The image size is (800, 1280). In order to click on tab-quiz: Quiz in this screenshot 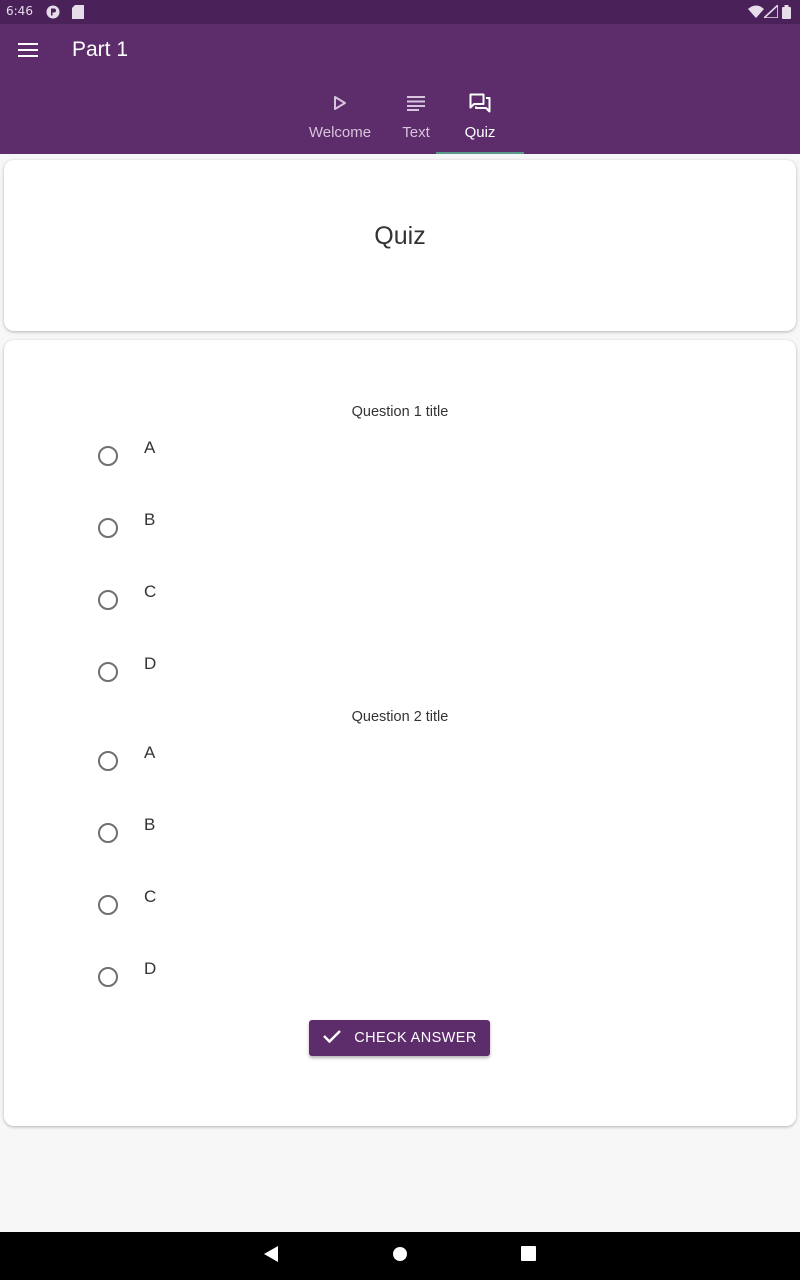, I will do `click(480, 119)`.